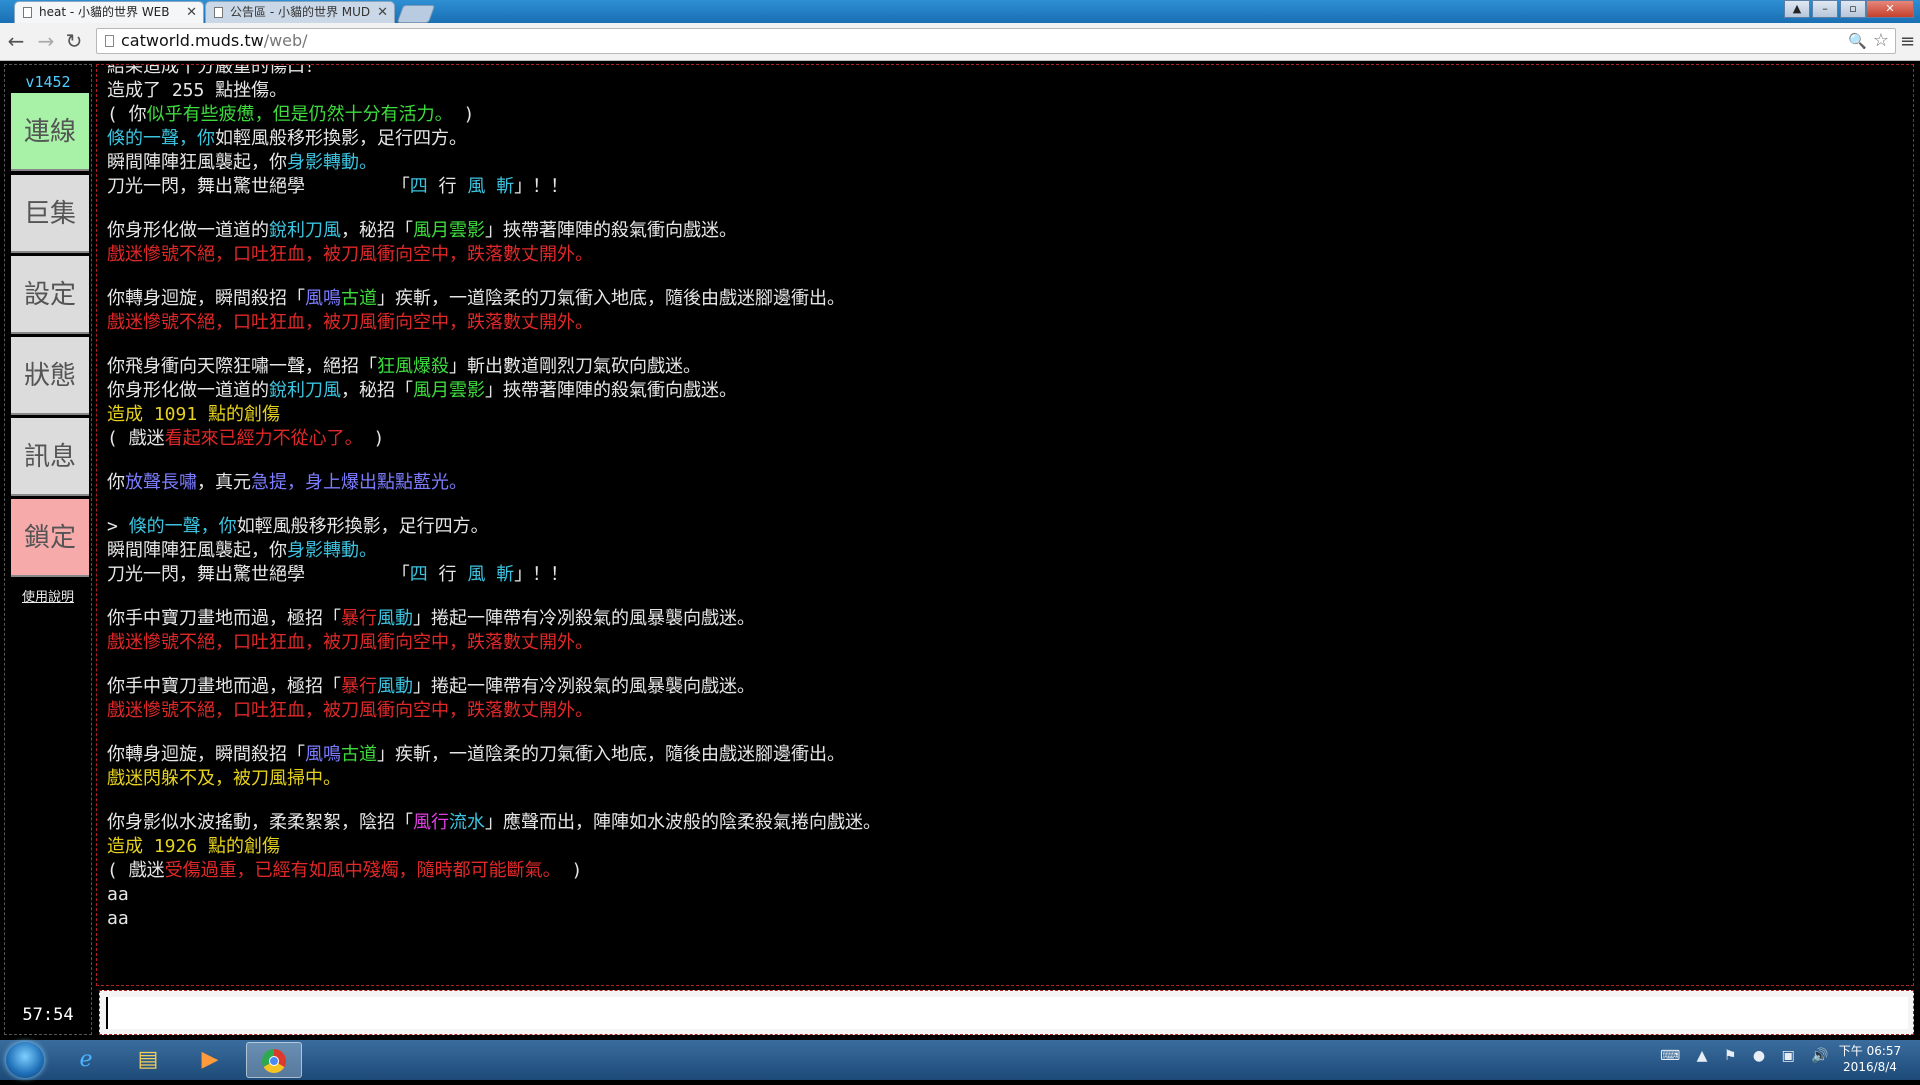 This screenshot has height=1085, width=1920. I want to click on settings-button: 設定, so click(50, 295).